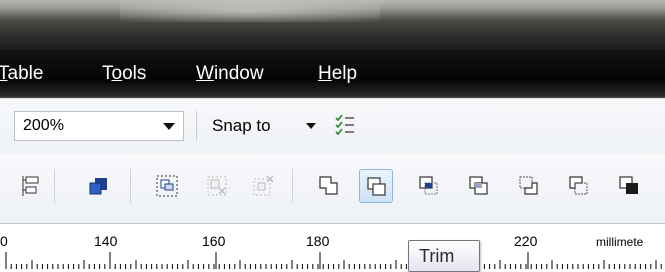 The width and height of the screenshot is (665, 272). I want to click on ungroup-objects-button, so click(217, 186).